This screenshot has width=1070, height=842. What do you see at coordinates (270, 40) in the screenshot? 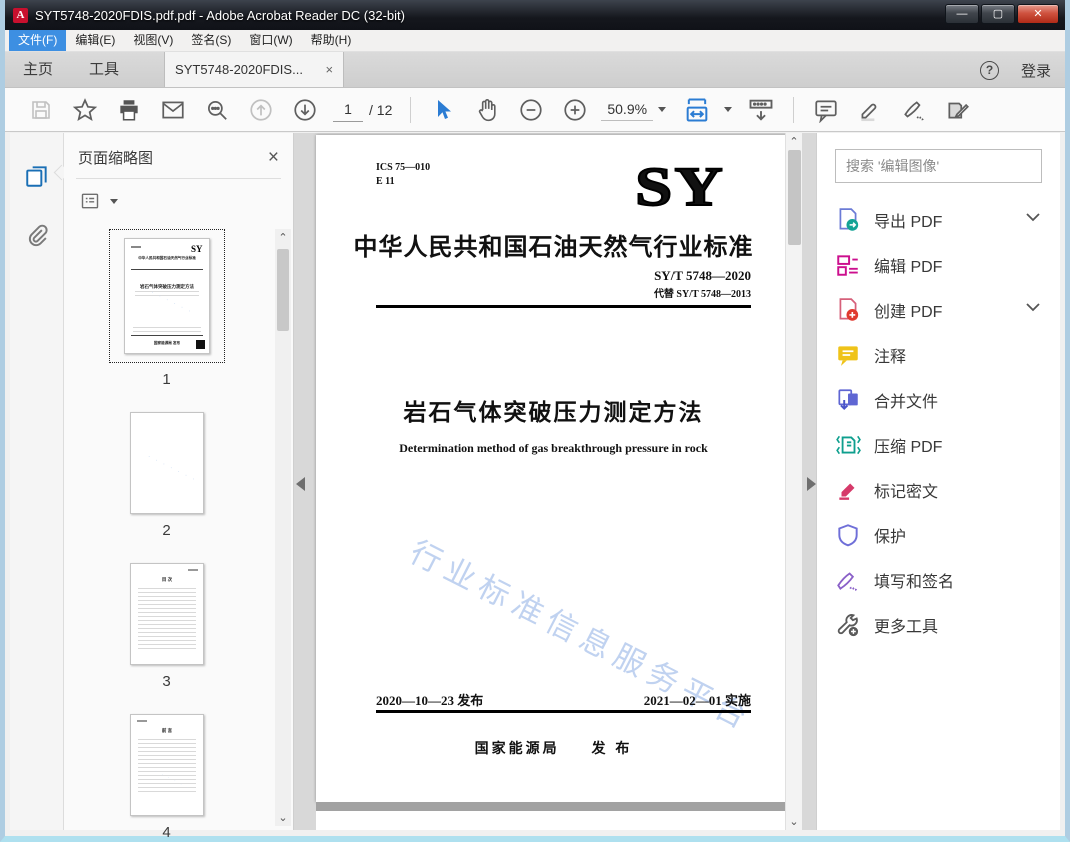
I see `menu-window: 窗口(W)` at bounding box center [270, 40].